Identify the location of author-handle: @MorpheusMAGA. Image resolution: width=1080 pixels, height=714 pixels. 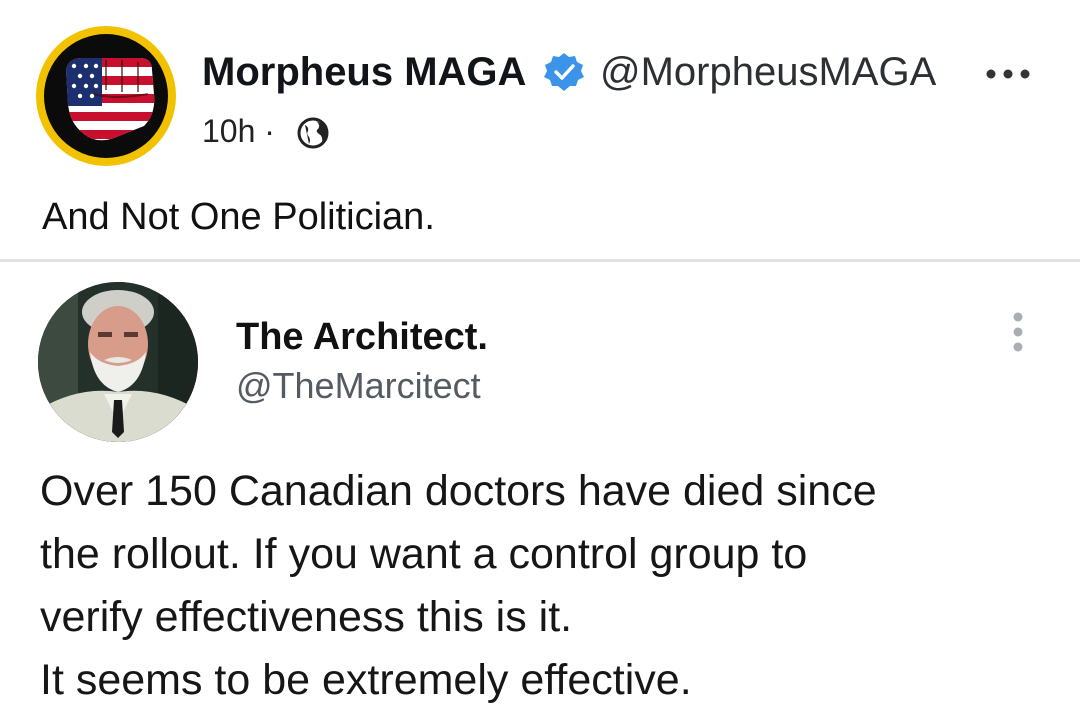
(768, 72).